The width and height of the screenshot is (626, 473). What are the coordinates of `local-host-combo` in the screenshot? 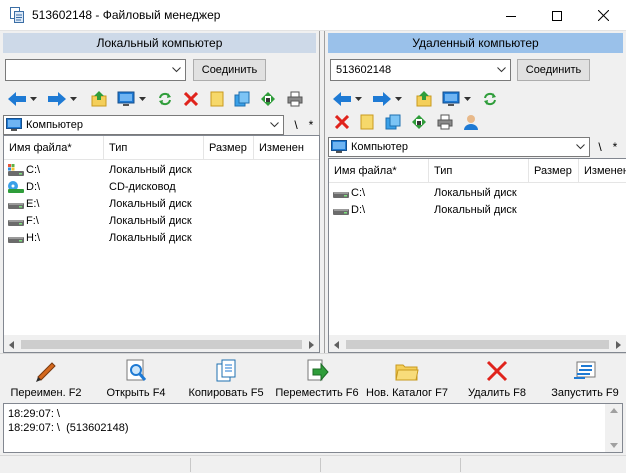 It's located at (95, 70).